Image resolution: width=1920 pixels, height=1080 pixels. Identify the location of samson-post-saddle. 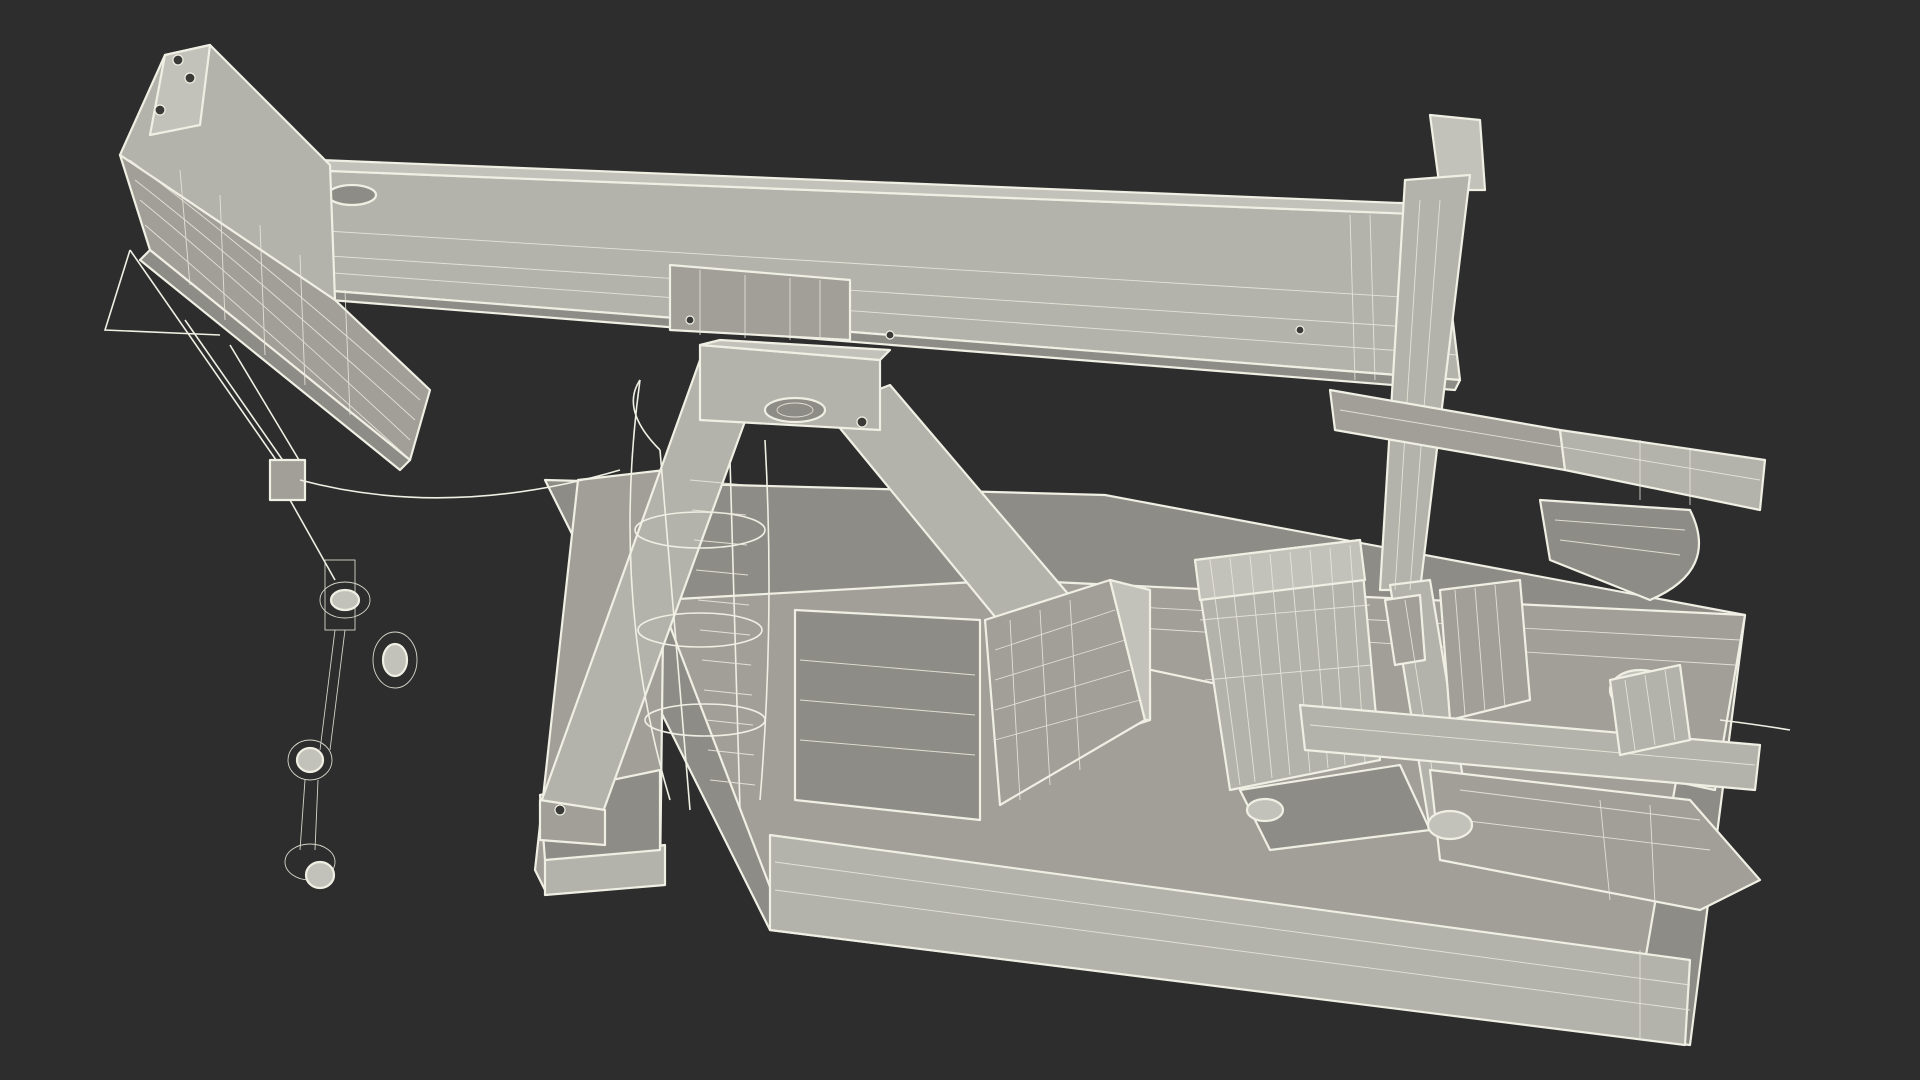
(795, 385).